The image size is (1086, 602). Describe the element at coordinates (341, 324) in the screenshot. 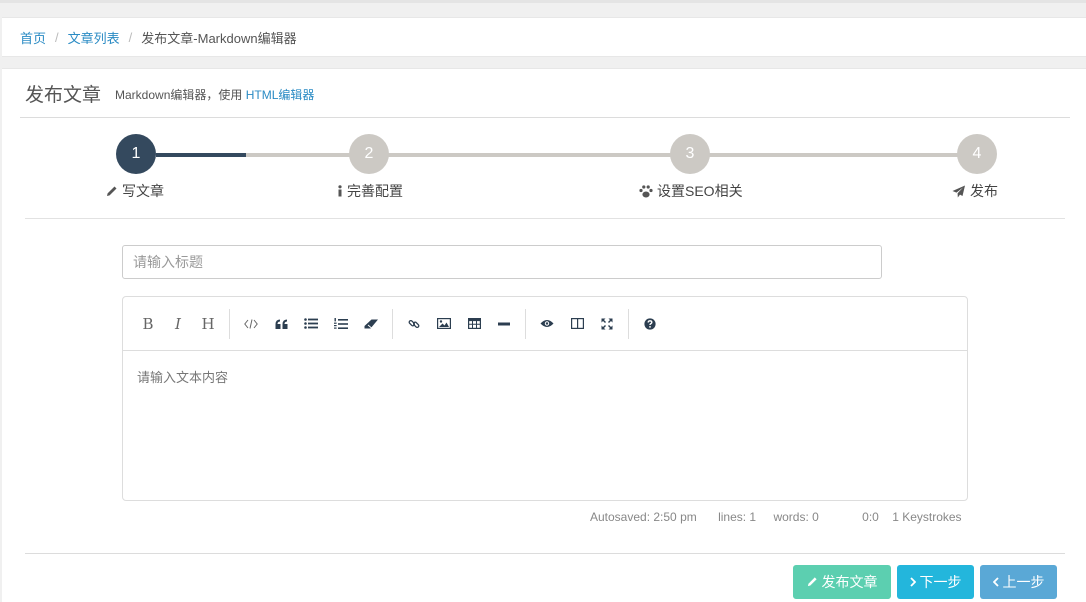

I see `ordered-list-icon` at that location.